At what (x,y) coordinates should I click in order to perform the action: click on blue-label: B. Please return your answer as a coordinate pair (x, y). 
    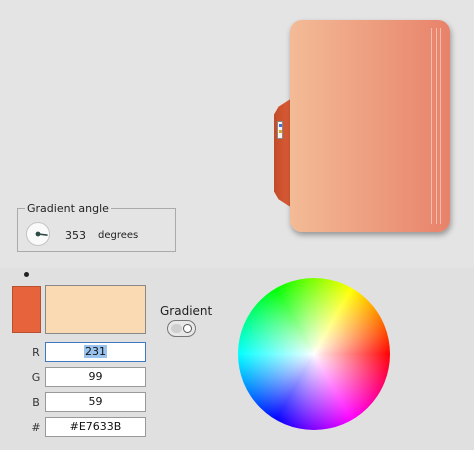
    Looking at the image, I should click on (36, 402).